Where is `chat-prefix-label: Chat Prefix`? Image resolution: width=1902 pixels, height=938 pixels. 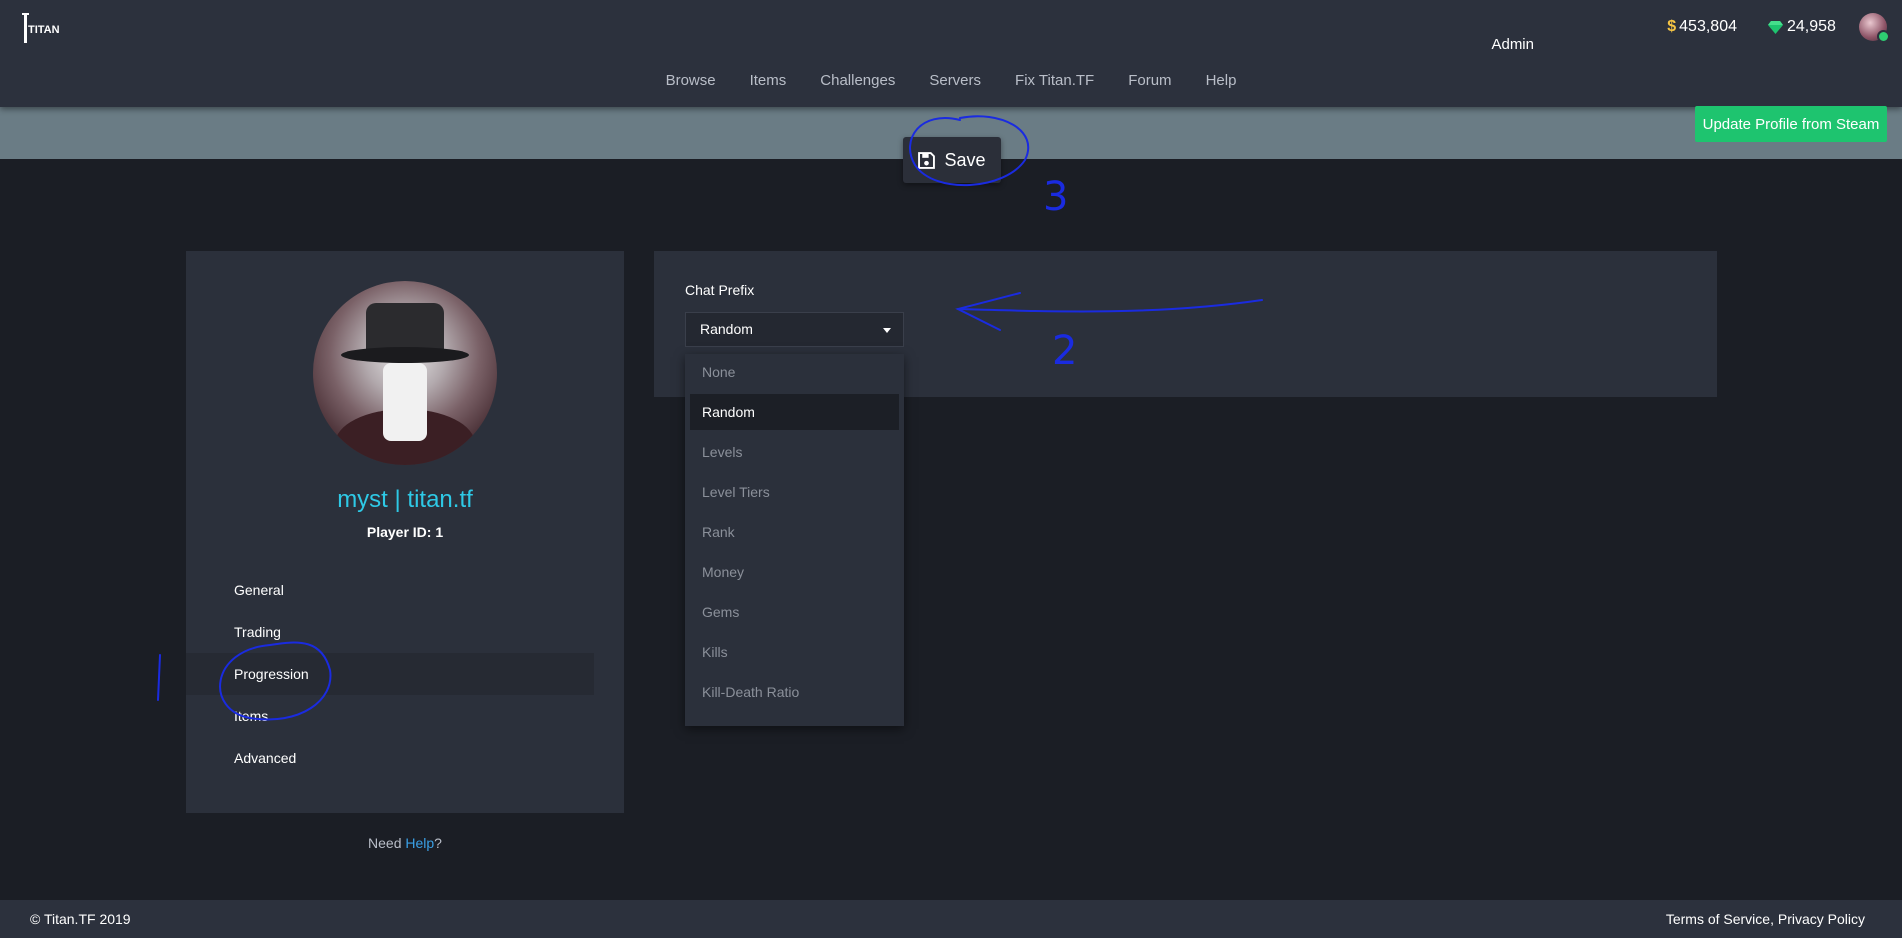
chat-prefix-label: Chat Prefix is located at coordinates (720, 290).